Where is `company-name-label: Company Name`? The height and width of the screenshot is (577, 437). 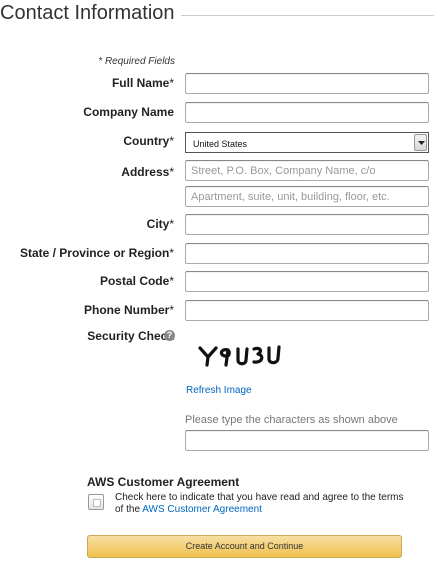
company-name-label: Company Name is located at coordinates (128, 112).